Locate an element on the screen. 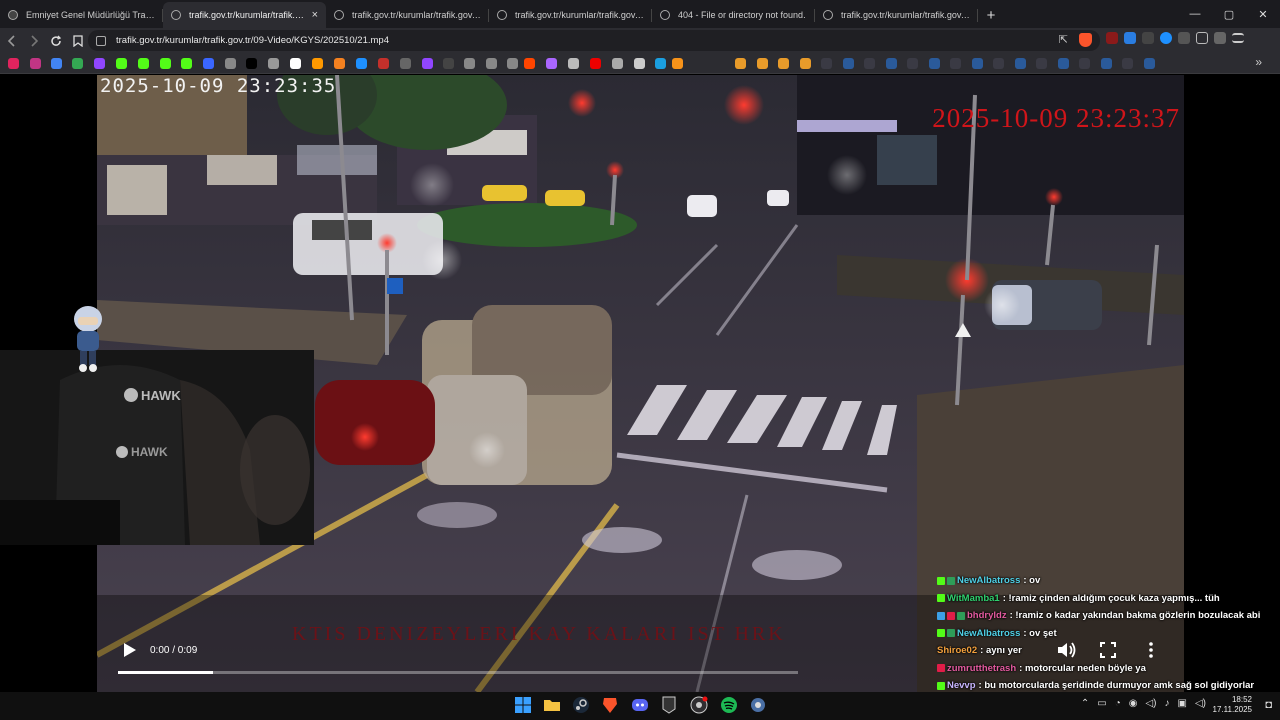 The width and height of the screenshot is (1280, 720). ublock-icon is located at coordinates (1112, 38).